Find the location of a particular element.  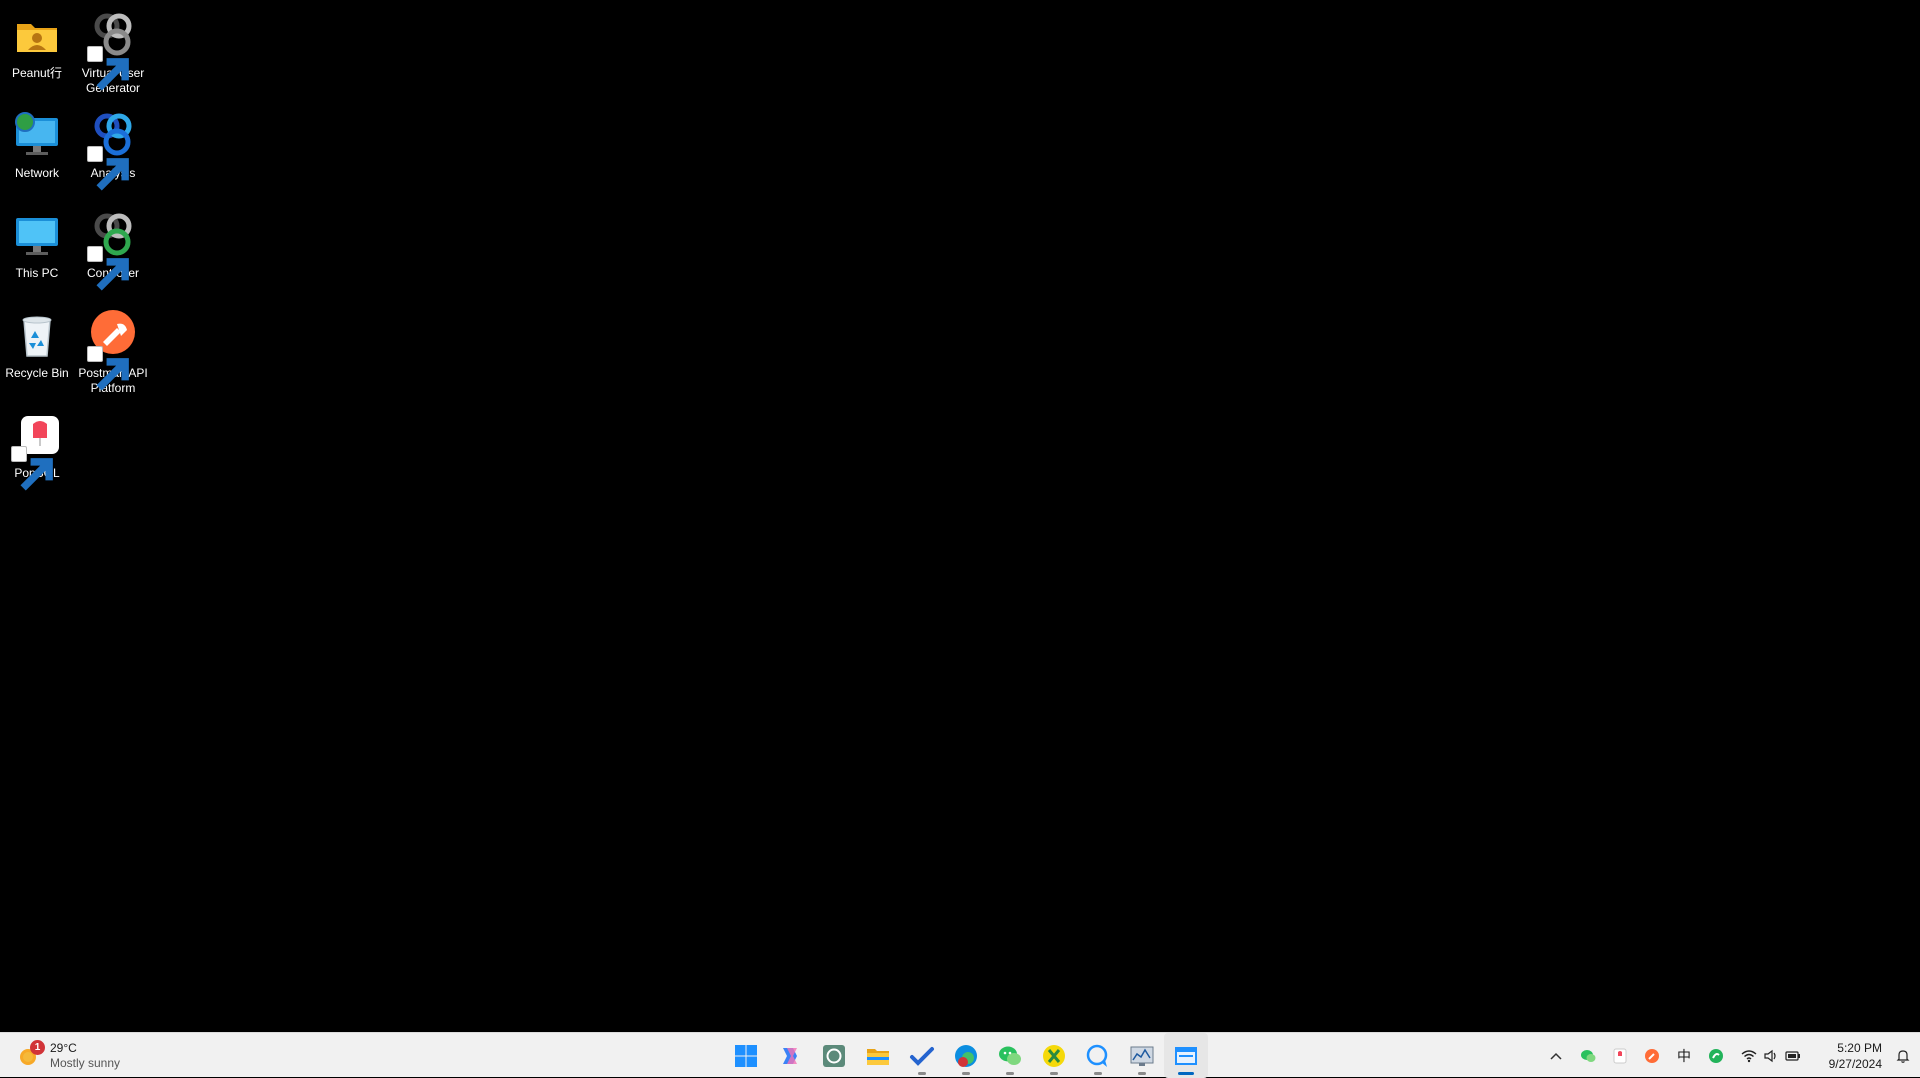

desktop-icon-postman: Postman API Platform is located at coordinates (113, 350).